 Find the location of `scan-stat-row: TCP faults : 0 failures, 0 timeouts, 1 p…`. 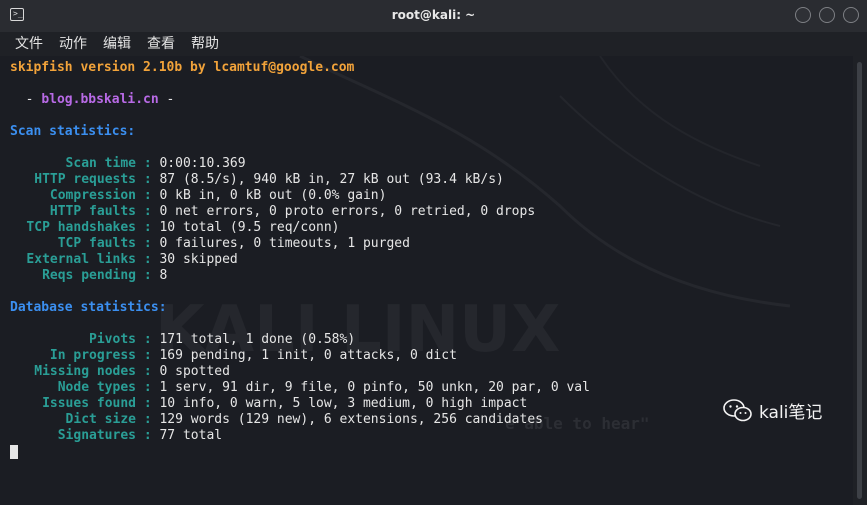

scan-stat-row: TCP faults : 0 failures, 0 timeouts, 1 p… is located at coordinates (210, 244).